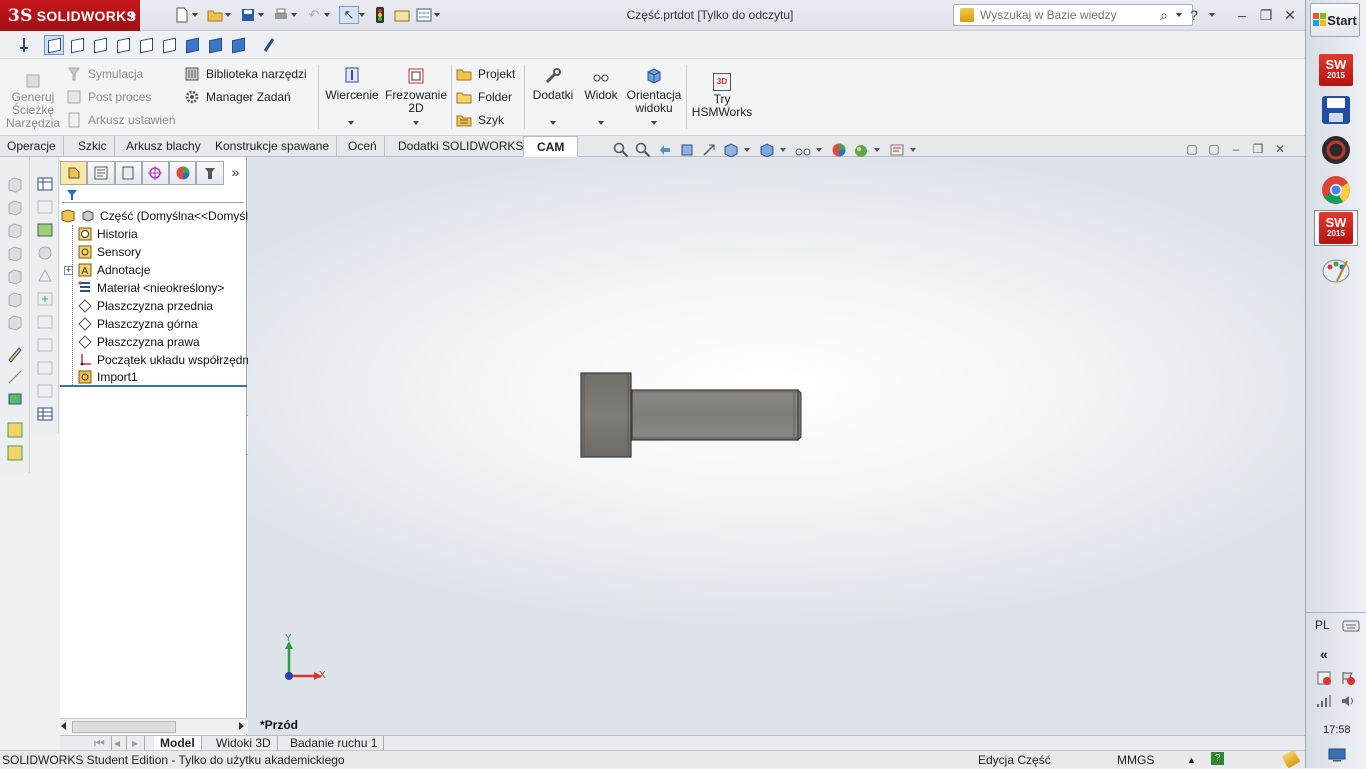 Image resolution: width=1366 pixels, height=769 pixels. Describe the element at coordinates (118, 743) in the screenshot. I see `tab-scroll-prev-icon: ◂` at that location.